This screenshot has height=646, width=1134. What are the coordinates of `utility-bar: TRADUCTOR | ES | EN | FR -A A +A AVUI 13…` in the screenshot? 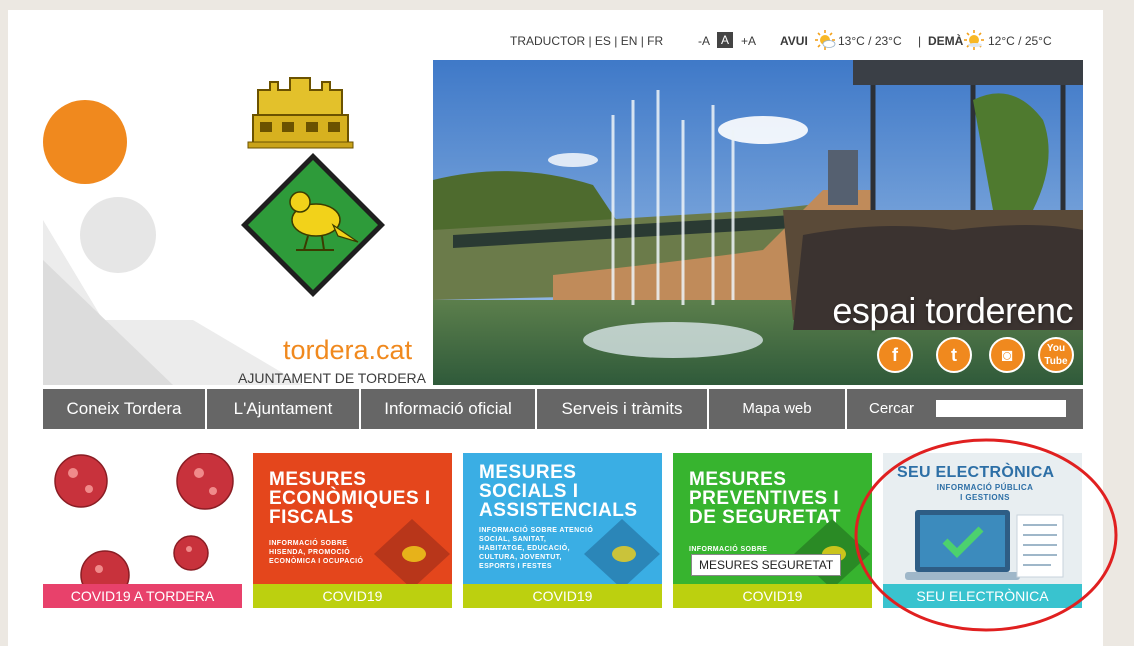 It's located at (548, 41).